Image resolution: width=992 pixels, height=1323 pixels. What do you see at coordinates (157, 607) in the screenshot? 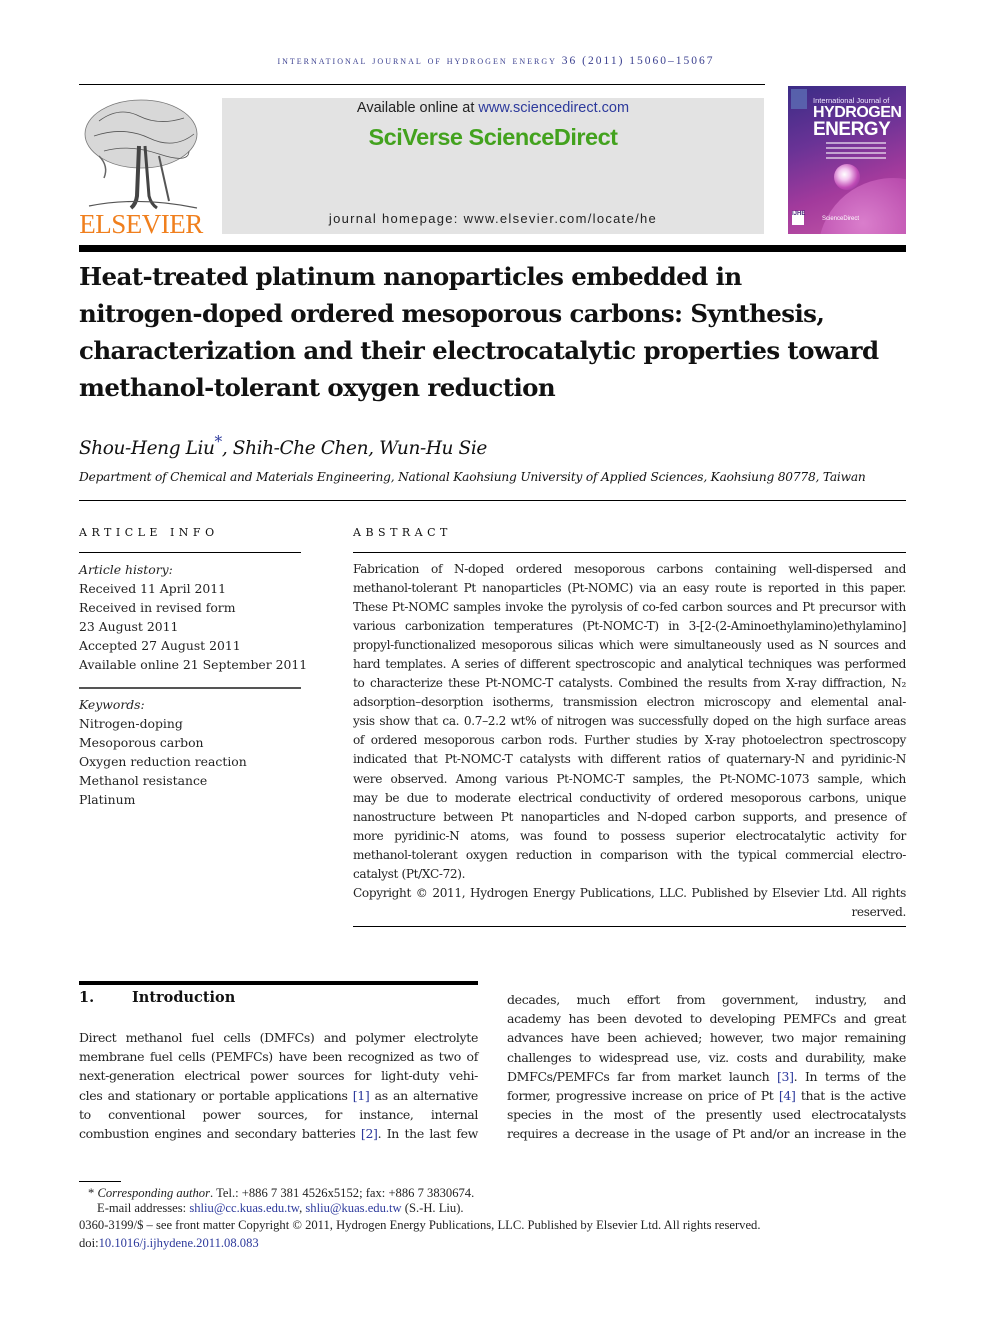
I see `history-item: Received in revised form` at bounding box center [157, 607].